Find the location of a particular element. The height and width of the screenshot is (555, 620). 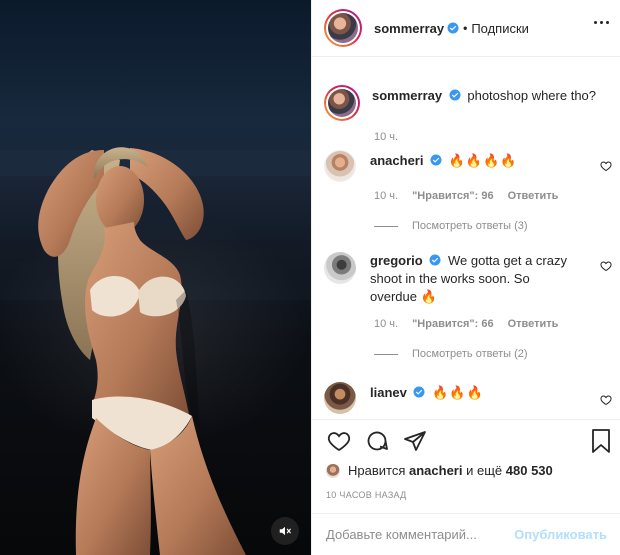

view-replies-label: Посмотреть ответы (2) is located at coordinates (470, 354).